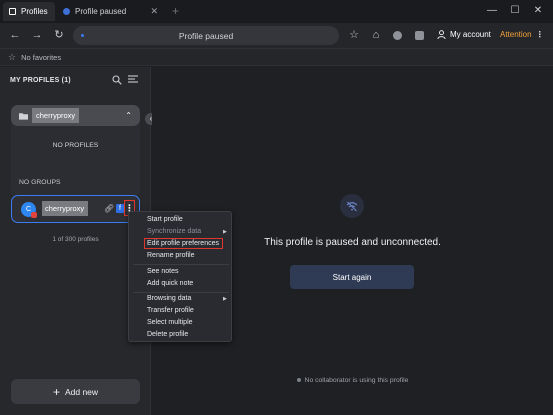 Image resolution: width=553 pixels, height=415 pixels. I want to click on title-bar: Profiles Profile paused ✕ + — ☐ ✕, so click(276, 11).